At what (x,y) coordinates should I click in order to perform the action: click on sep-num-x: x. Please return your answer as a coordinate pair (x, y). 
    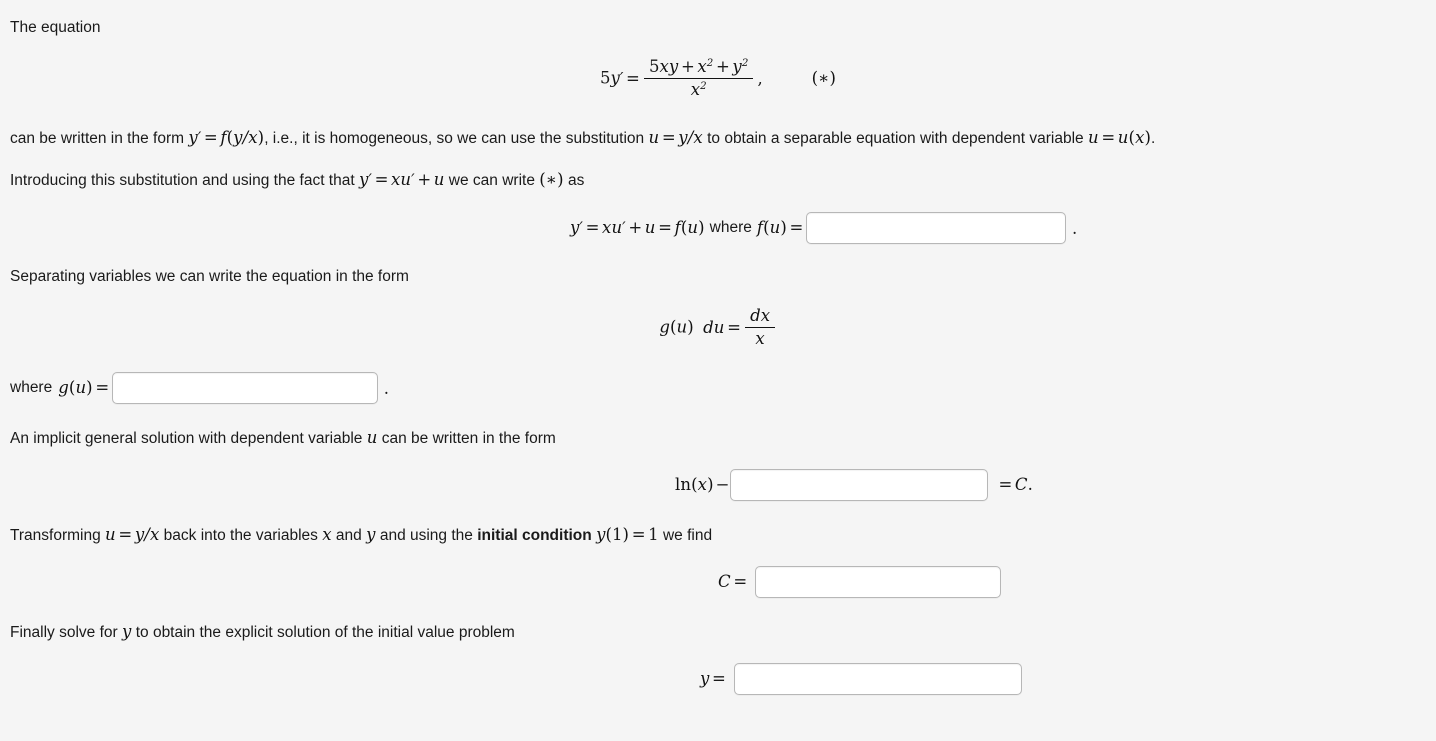
    Looking at the image, I should click on (765, 316).